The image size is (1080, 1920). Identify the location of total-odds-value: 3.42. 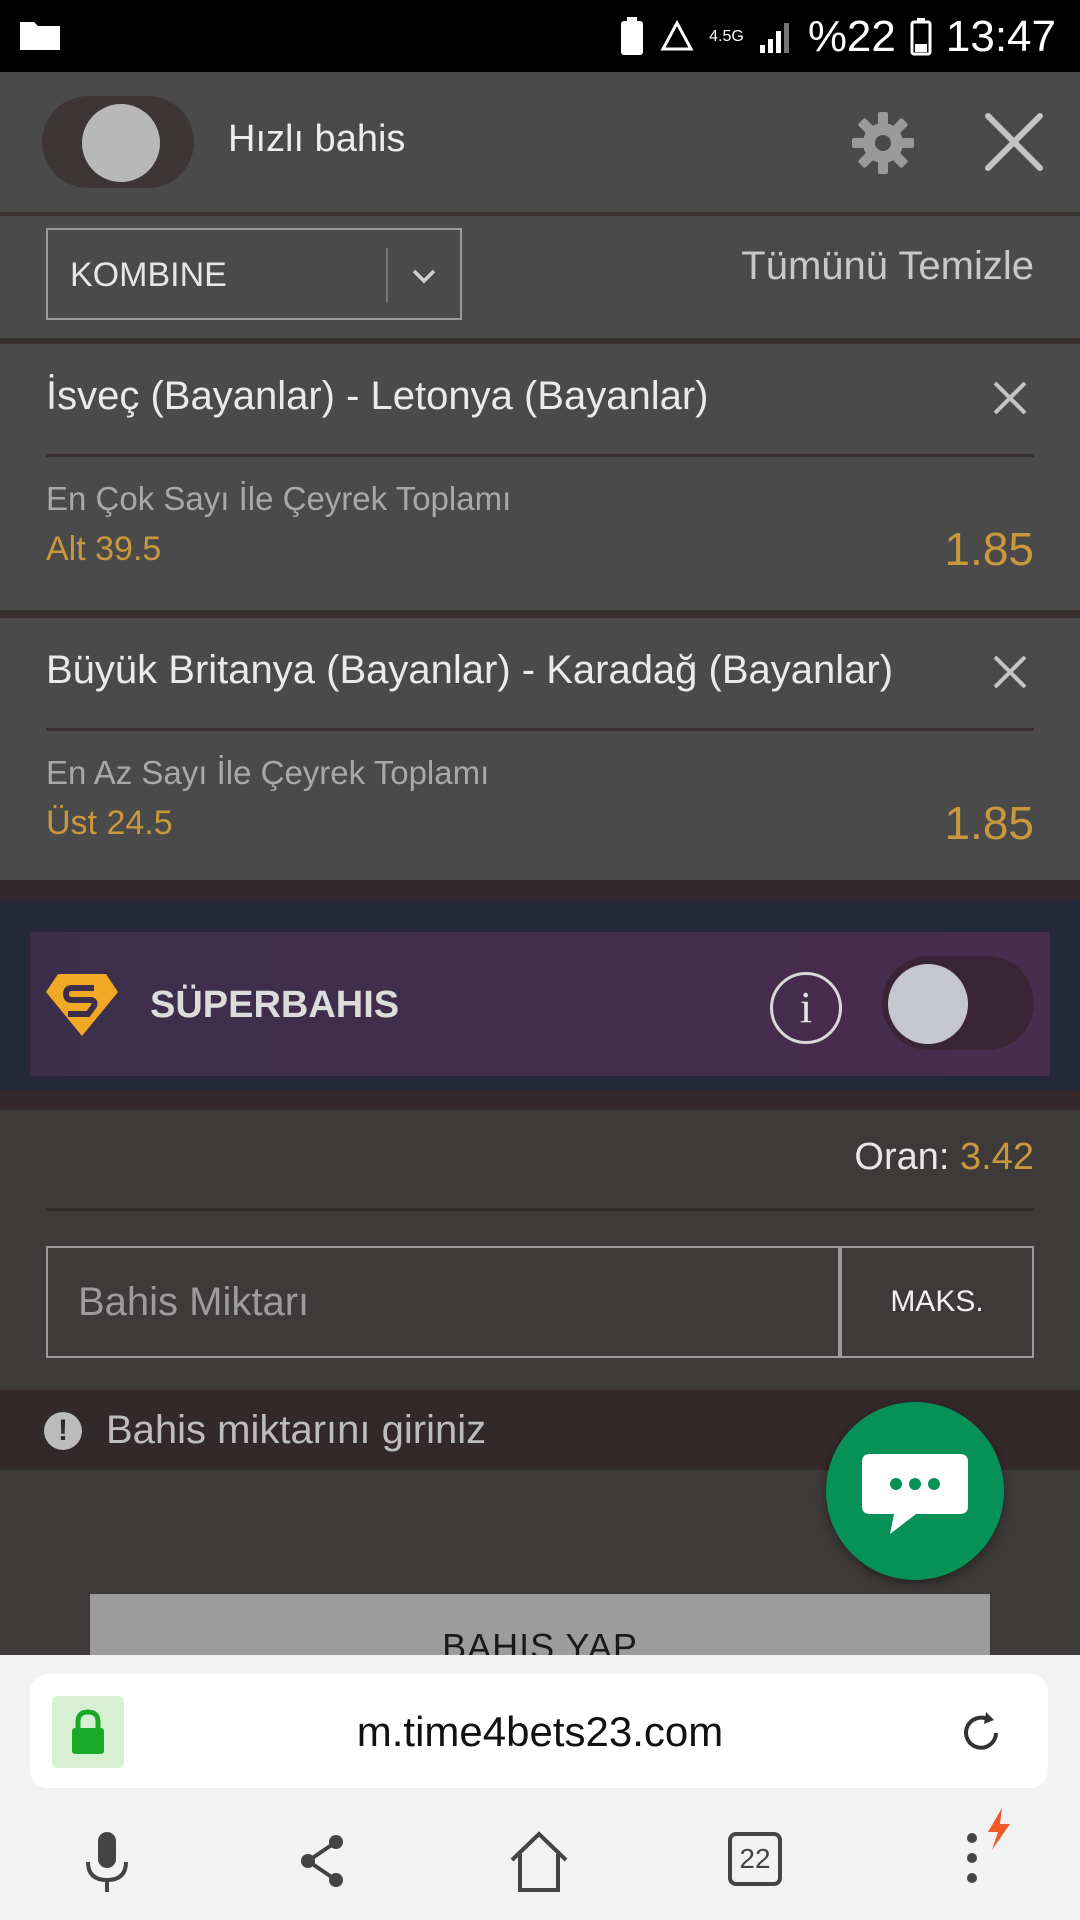
(997, 1157).